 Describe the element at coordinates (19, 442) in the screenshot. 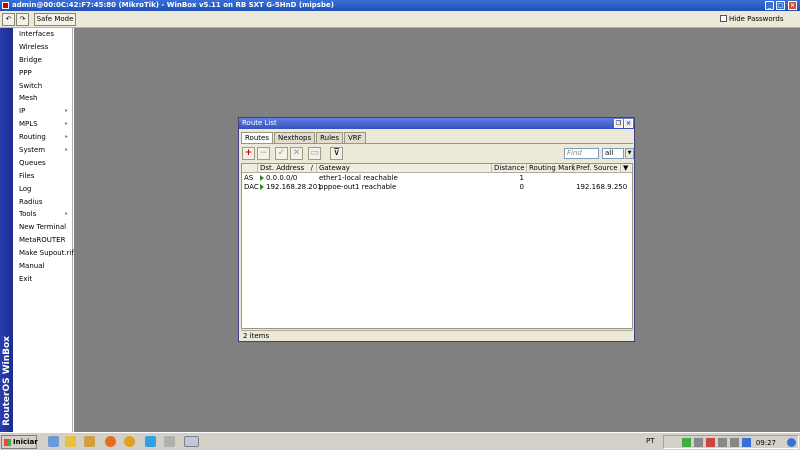

I see `start-button: Iniciar` at that location.